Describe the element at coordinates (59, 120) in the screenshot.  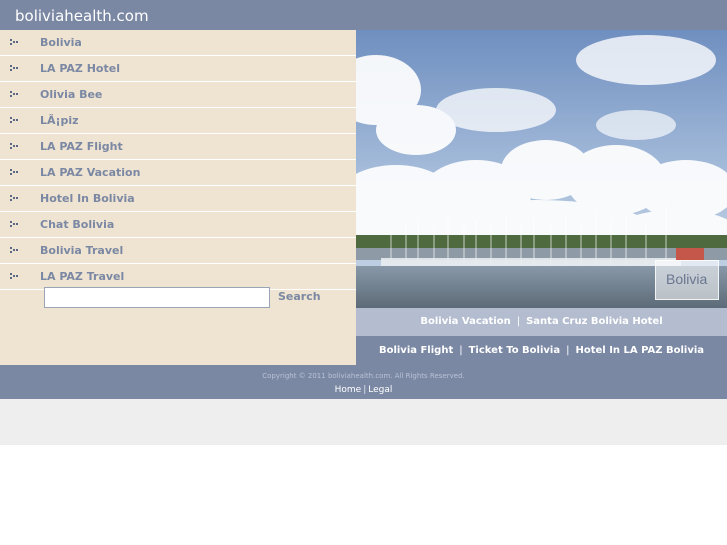
I see `sidebar-item-label: LÃ¡piz` at that location.